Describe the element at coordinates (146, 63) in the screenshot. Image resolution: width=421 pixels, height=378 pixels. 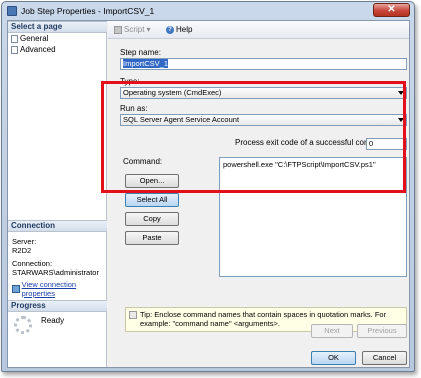
I see `step-name-value: ImportCSV_1` at that location.